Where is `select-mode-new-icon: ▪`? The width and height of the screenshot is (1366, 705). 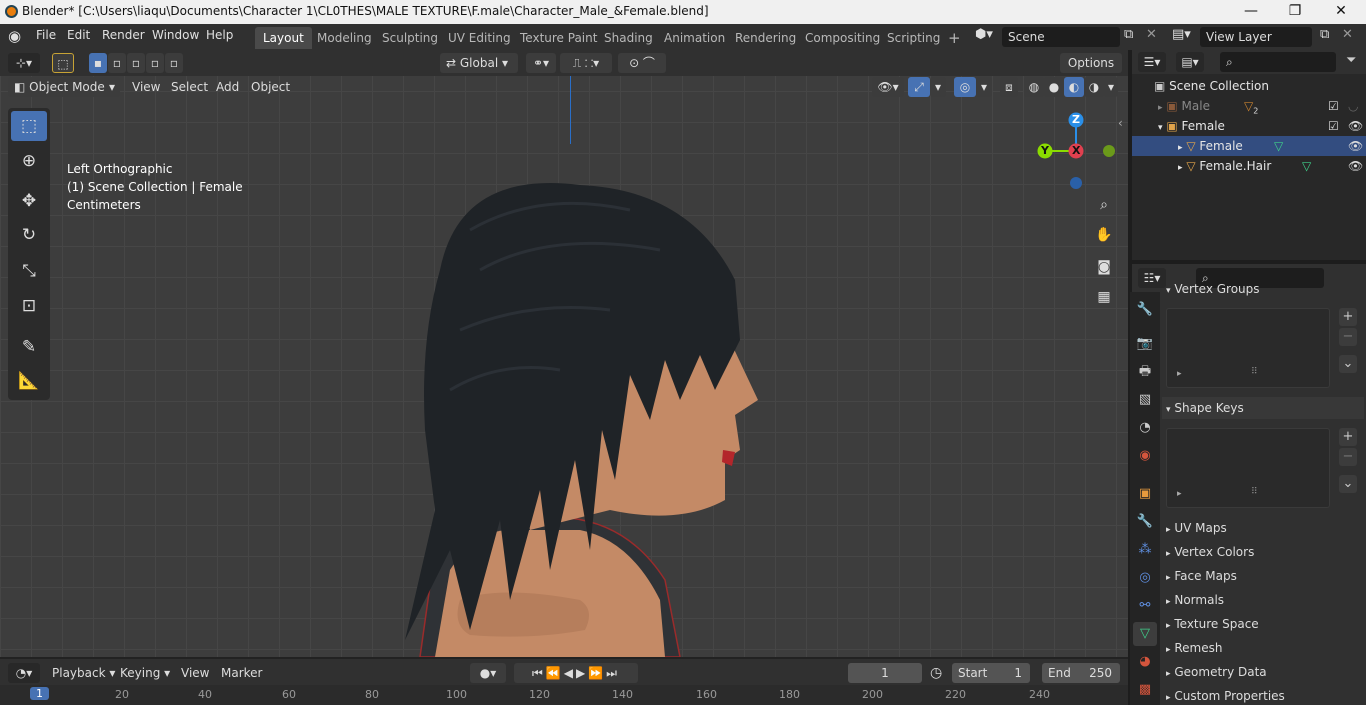 select-mode-new-icon: ▪ is located at coordinates (98, 63).